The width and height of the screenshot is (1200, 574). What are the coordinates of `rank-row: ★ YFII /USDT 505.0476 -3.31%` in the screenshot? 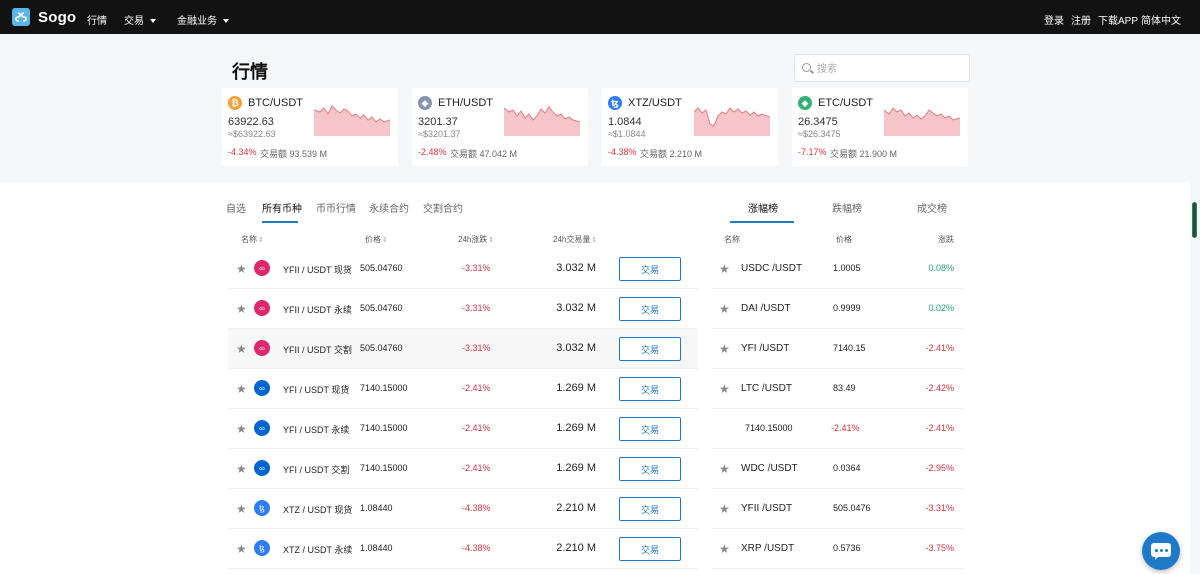 It's located at (838, 509).